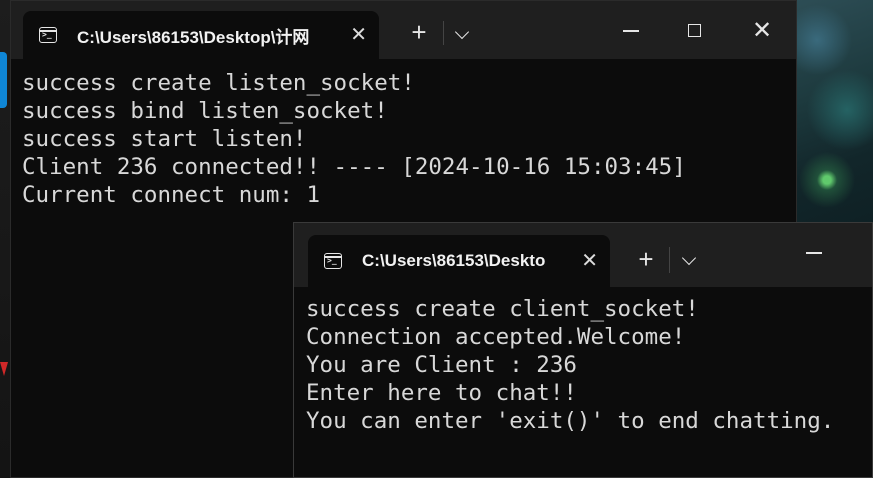 The image size is (873, 478). I want to click on client-tab: C:\Users\86153\Deskto ✕, so click(459, 261).